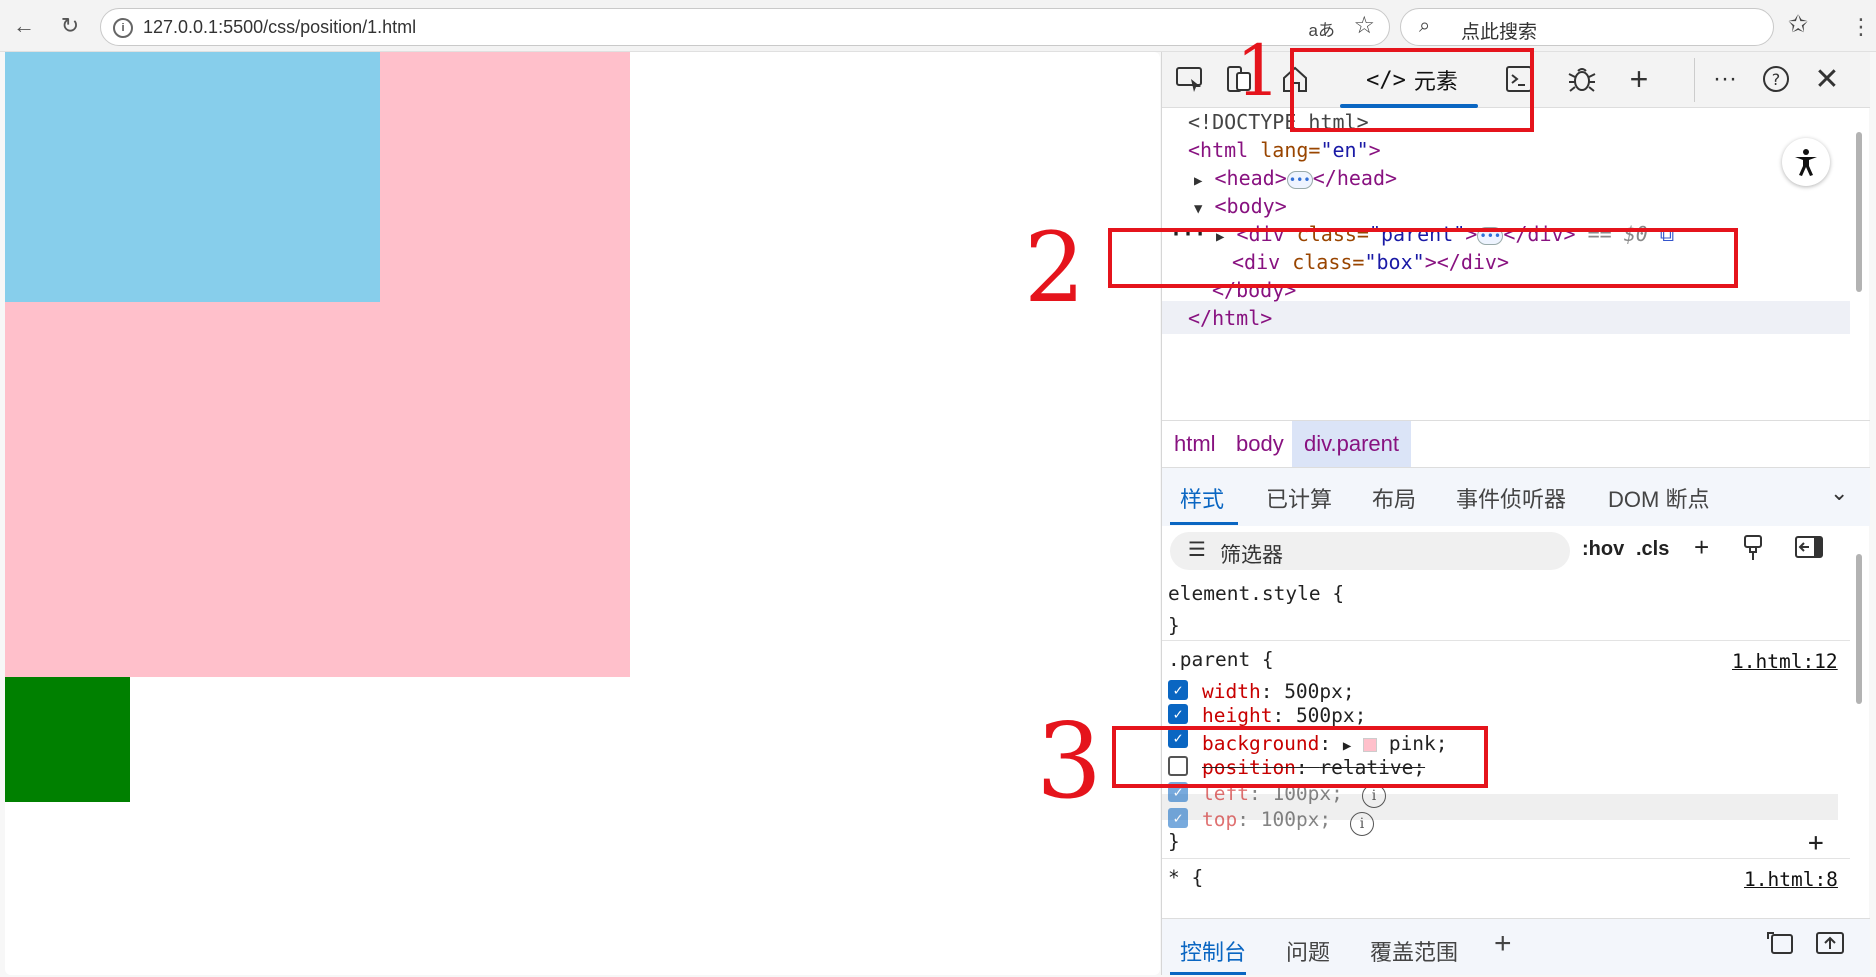 This screenshot has height=977, width=1876. What do you see at coordinates (1299, 179) in the screenshot?
I see `expand-ellipsis: •••` at bounding box center [1299, 179].